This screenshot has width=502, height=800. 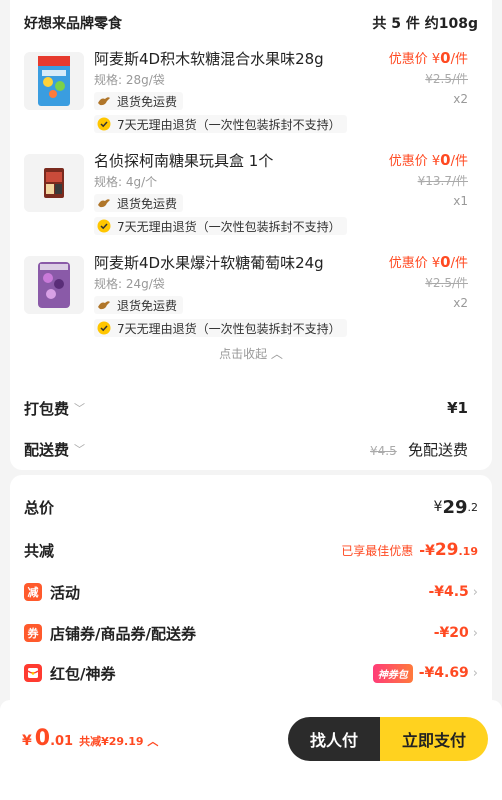 What do you see at coordinates (455, 507) in the screenshot?
I see `total-price-value: ¥29.2` at bounding box center [455, 507].